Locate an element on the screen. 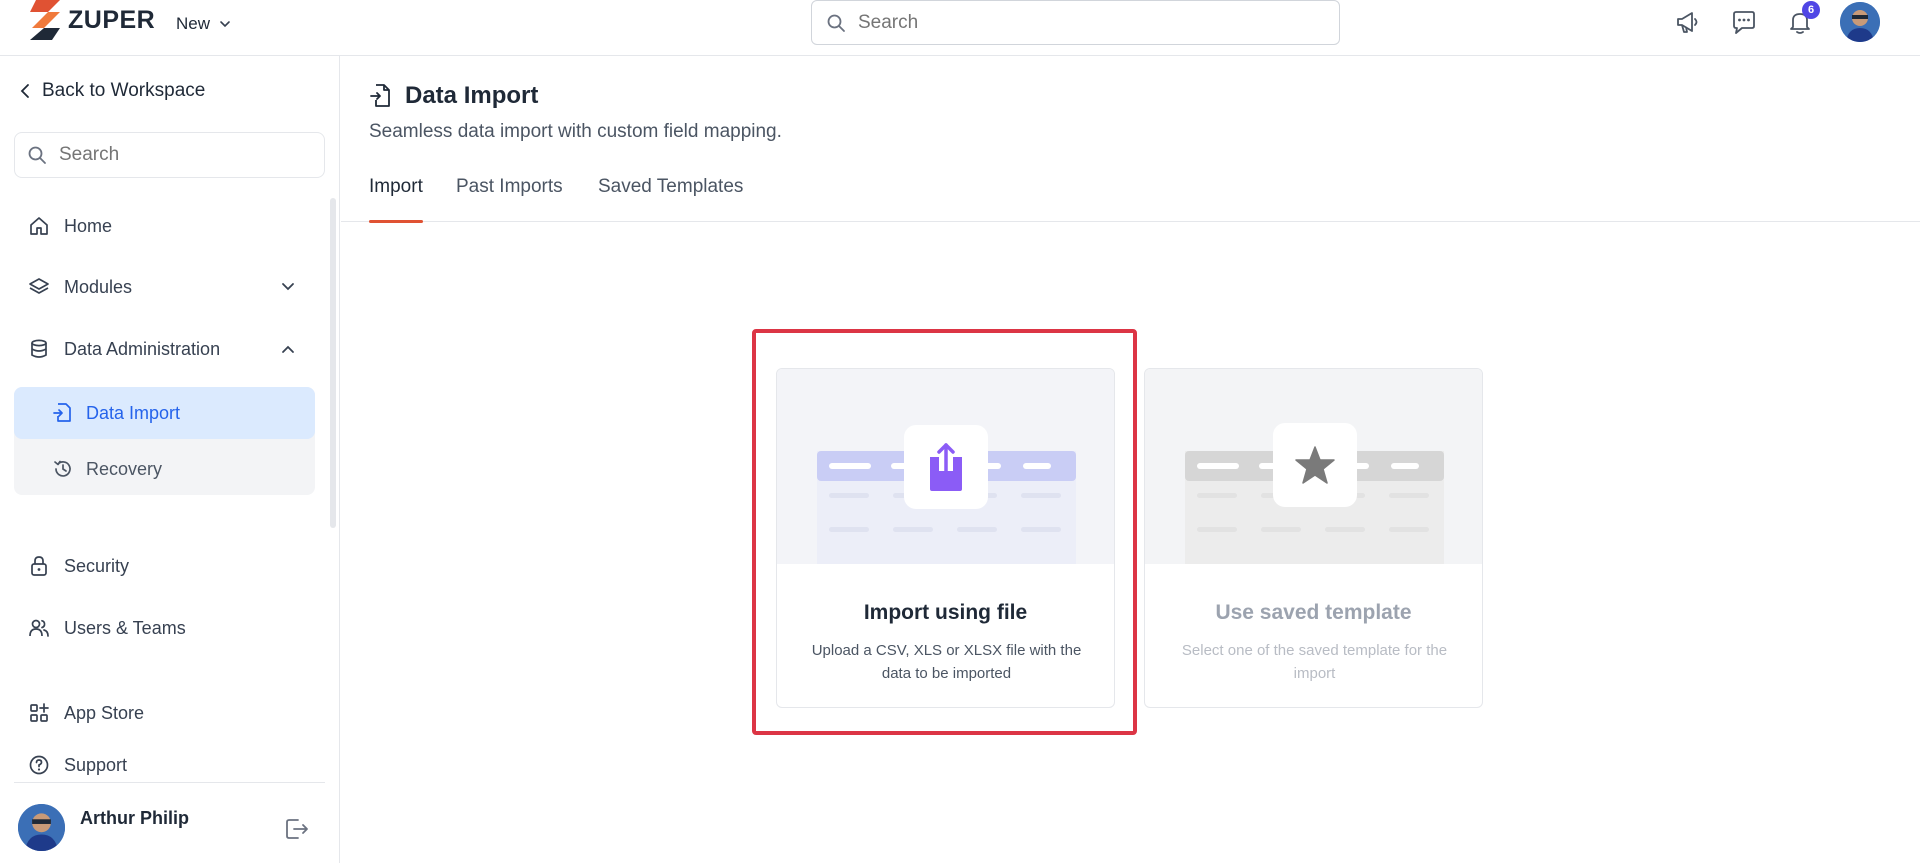 This screenshot has width=1920, height=863. top-bar: ZUPER New Search 6 is located at coordinates (960, 28).